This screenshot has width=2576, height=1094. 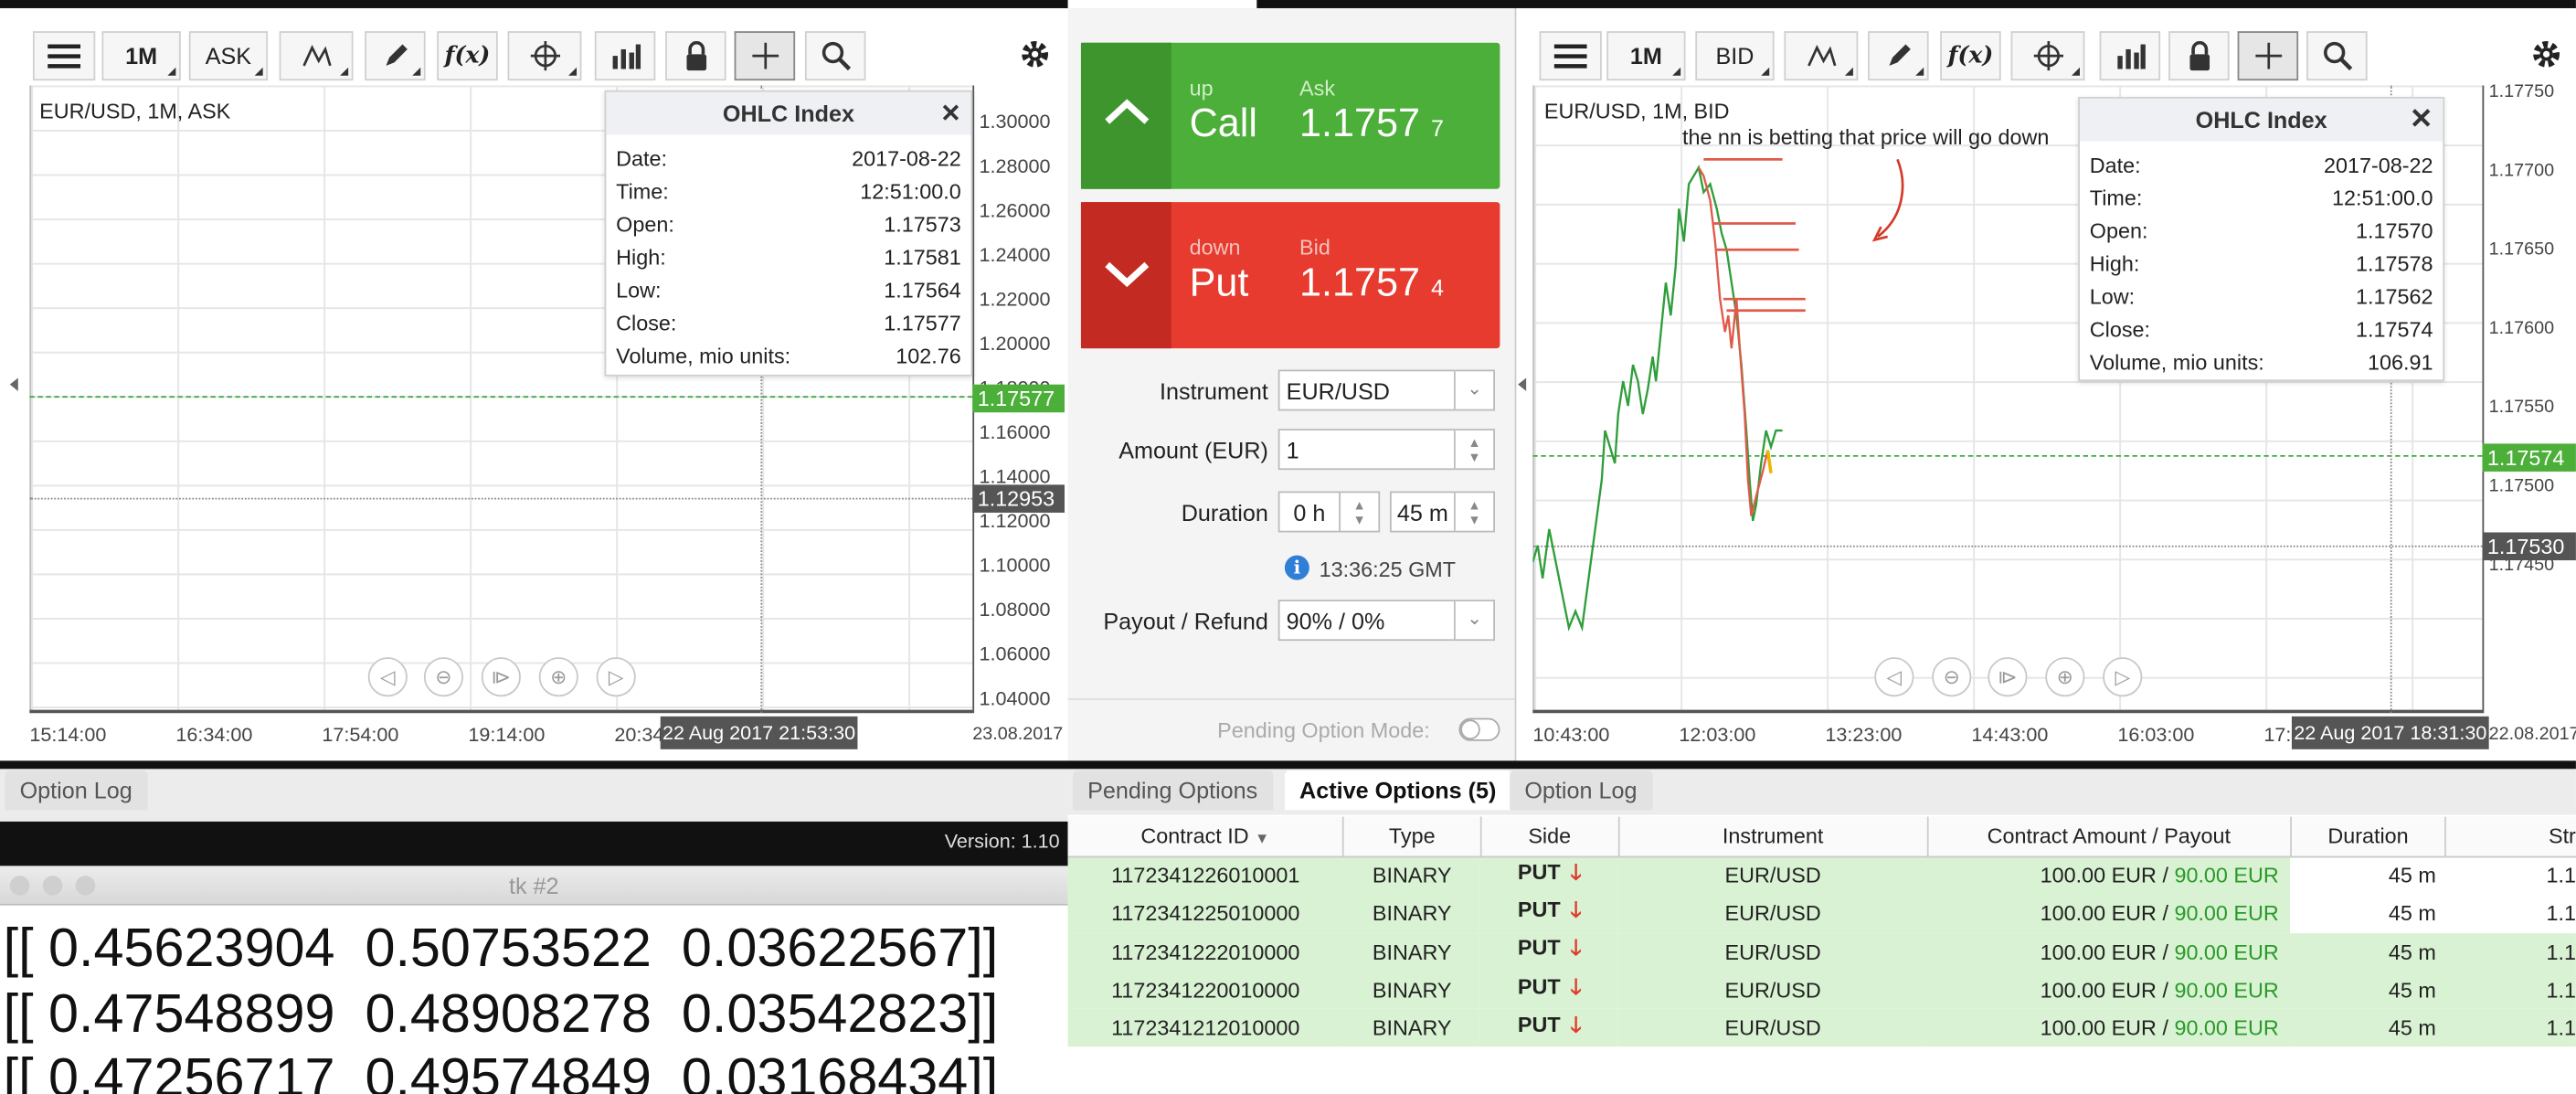 What do you see at coordinates (1773, 836) in the screenshot?
I see `col-instrument: Instrument` at bounding box center [1773, 836].